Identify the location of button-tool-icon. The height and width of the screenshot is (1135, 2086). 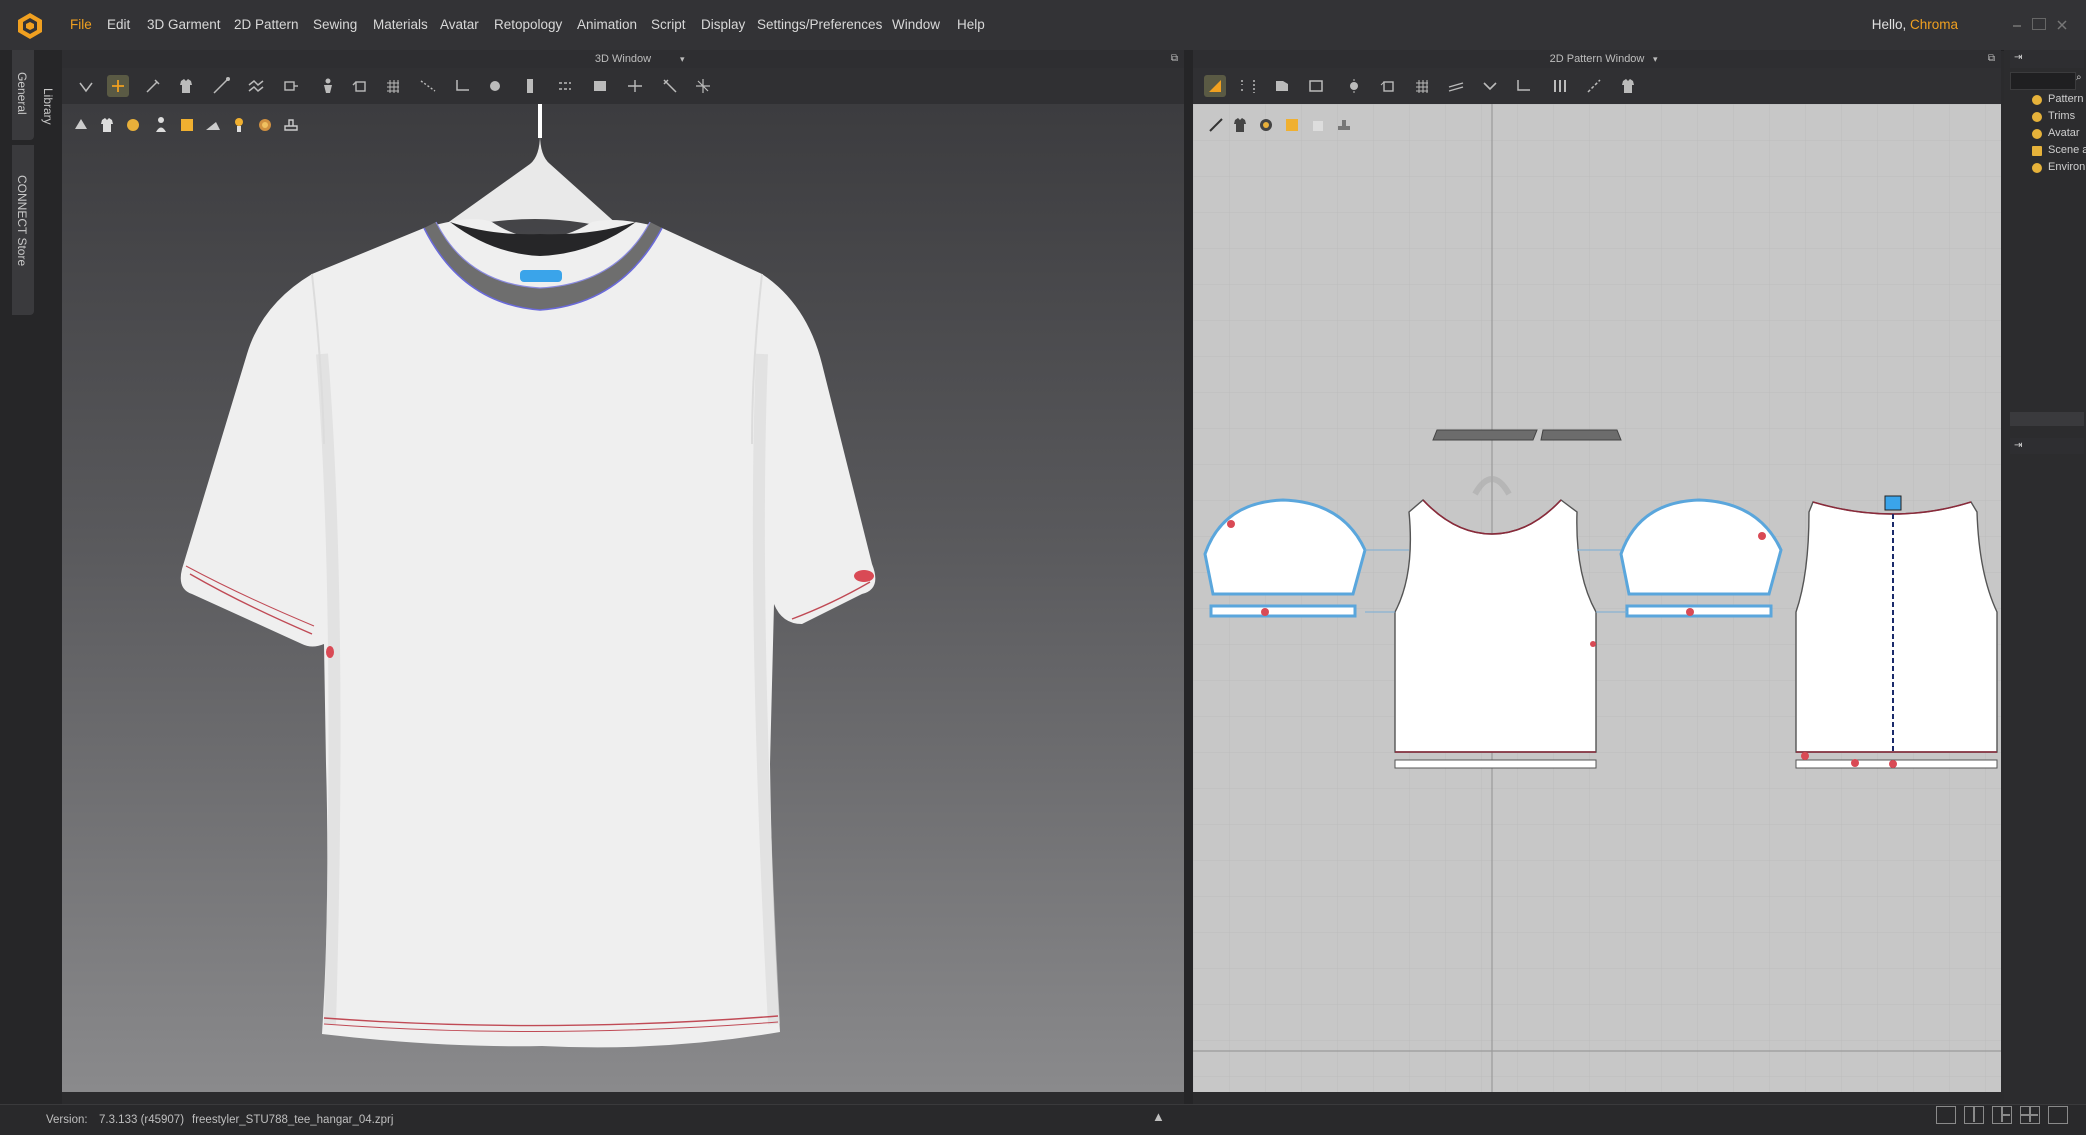
(495, 86).